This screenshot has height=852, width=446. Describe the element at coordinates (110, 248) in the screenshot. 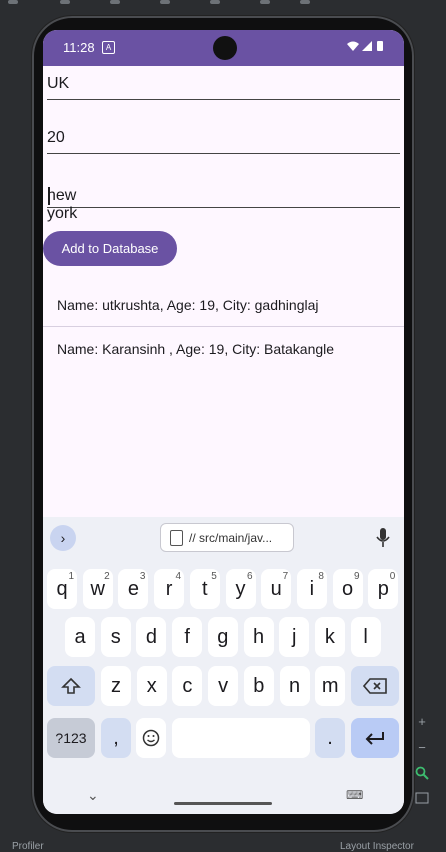

I see `add-to-database-button: Add to Database` at that location.